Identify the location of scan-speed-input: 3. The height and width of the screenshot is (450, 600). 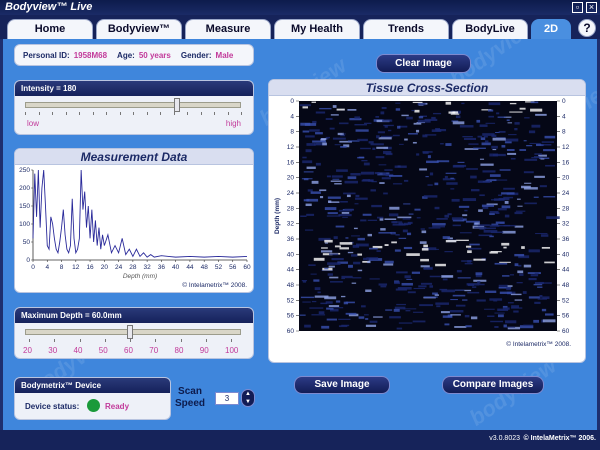
(227, 398).